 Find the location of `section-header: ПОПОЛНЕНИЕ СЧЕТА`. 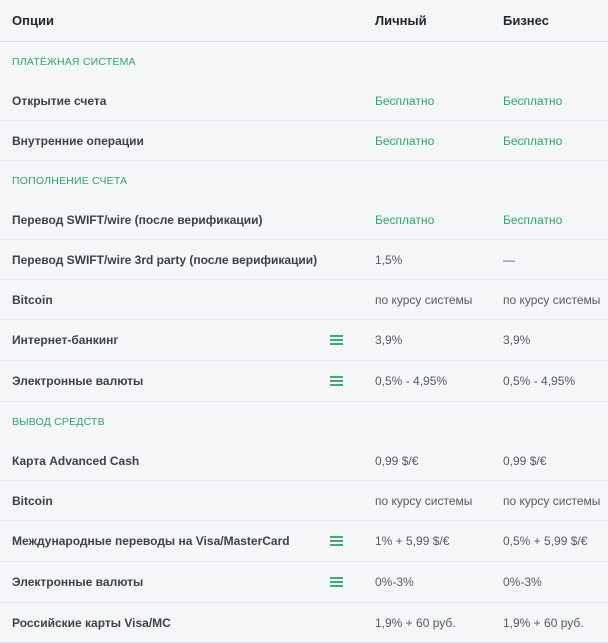

section-header: ПОПОЛНЕНИЕ СЧЕТА is located at coordinates (304, 180).